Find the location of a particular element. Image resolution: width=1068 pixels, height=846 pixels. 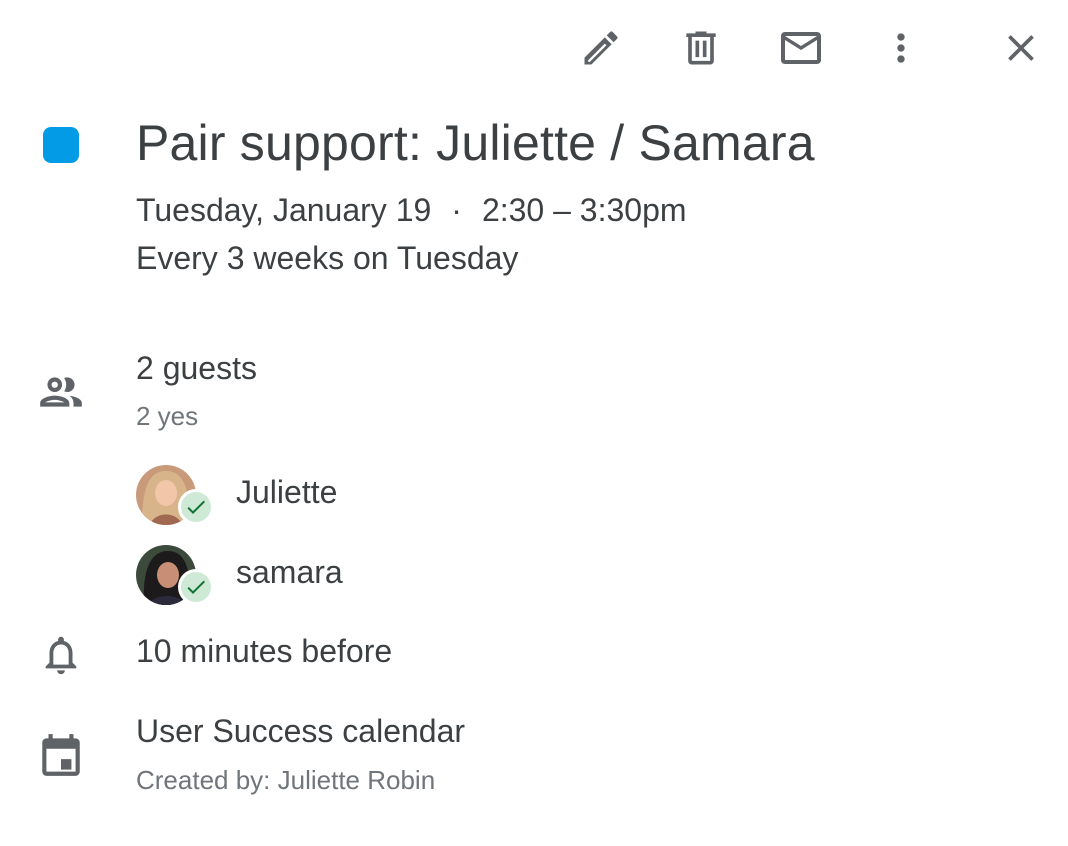

guest-item-samara: samara is located at coordinates (336, 575).